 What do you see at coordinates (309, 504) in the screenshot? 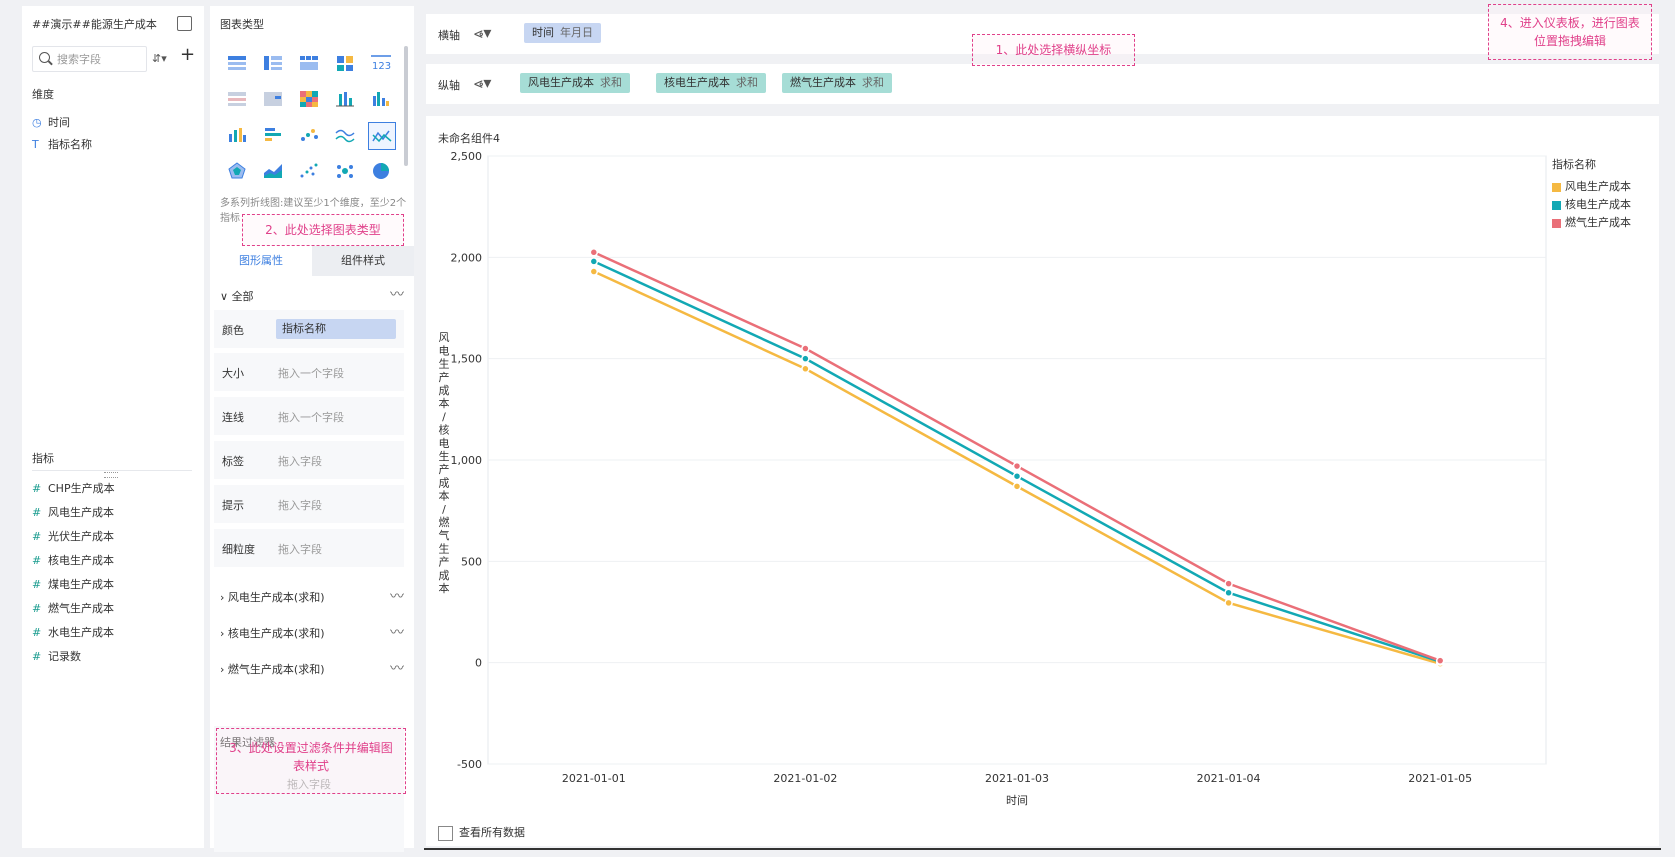
I see `tooltip-prop: 提示 拖入字段` at bounding box center [309, 504].